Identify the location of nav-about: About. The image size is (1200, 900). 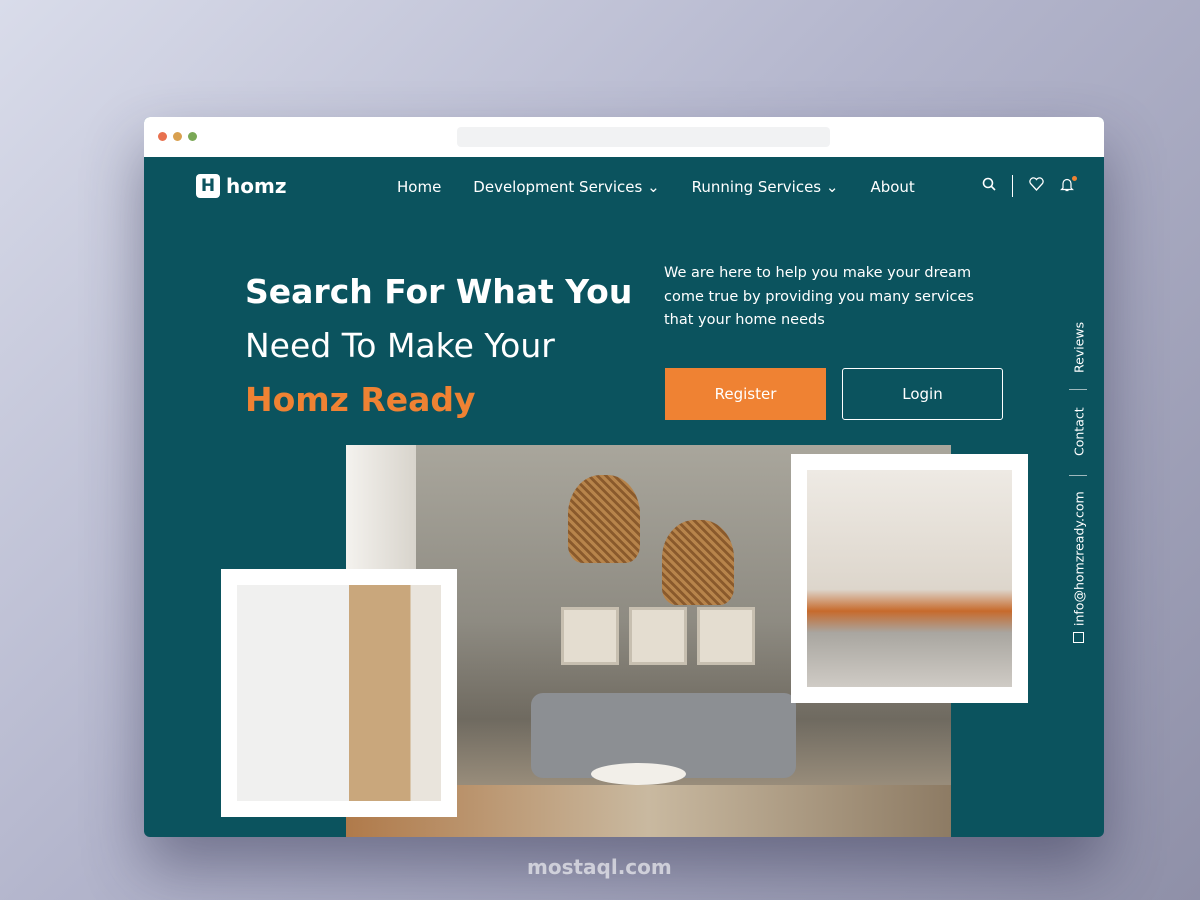
(892, 187).